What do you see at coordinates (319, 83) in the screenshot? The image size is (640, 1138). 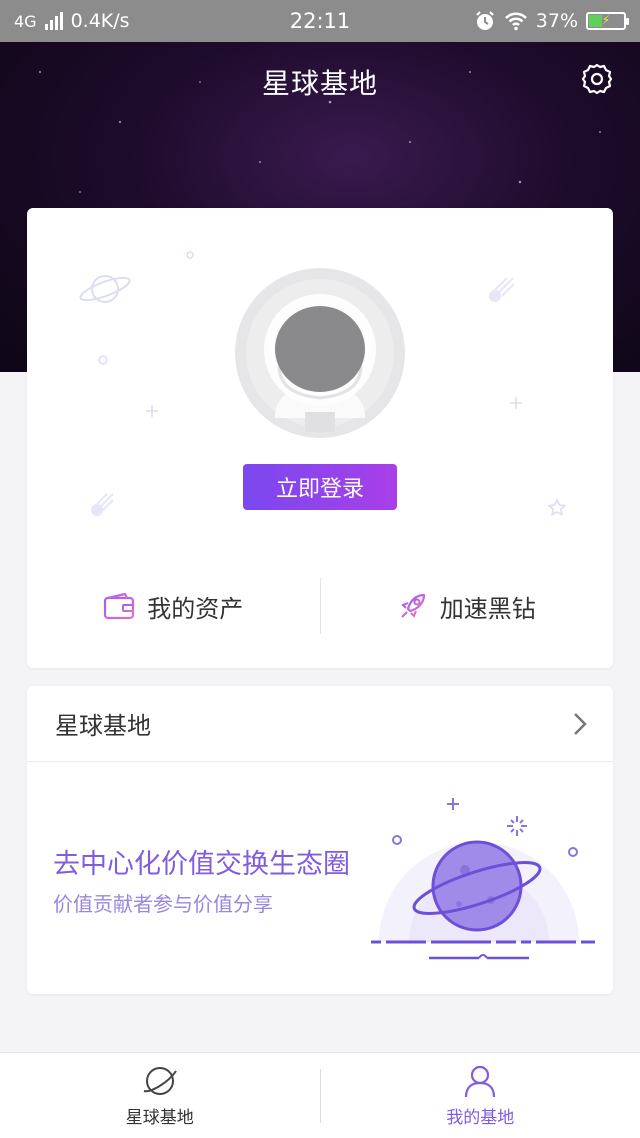 I see `page-title: 星球基地` at bounding box center [319, 83].